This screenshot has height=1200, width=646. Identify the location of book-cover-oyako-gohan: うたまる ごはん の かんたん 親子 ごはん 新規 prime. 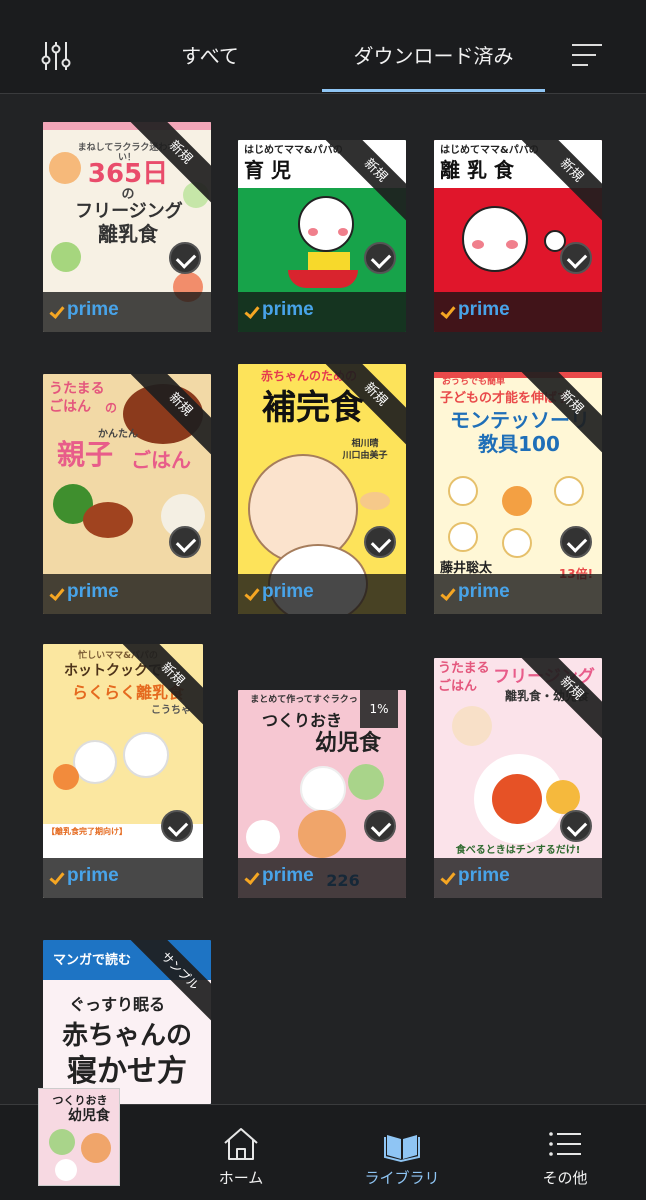
(127, 494).